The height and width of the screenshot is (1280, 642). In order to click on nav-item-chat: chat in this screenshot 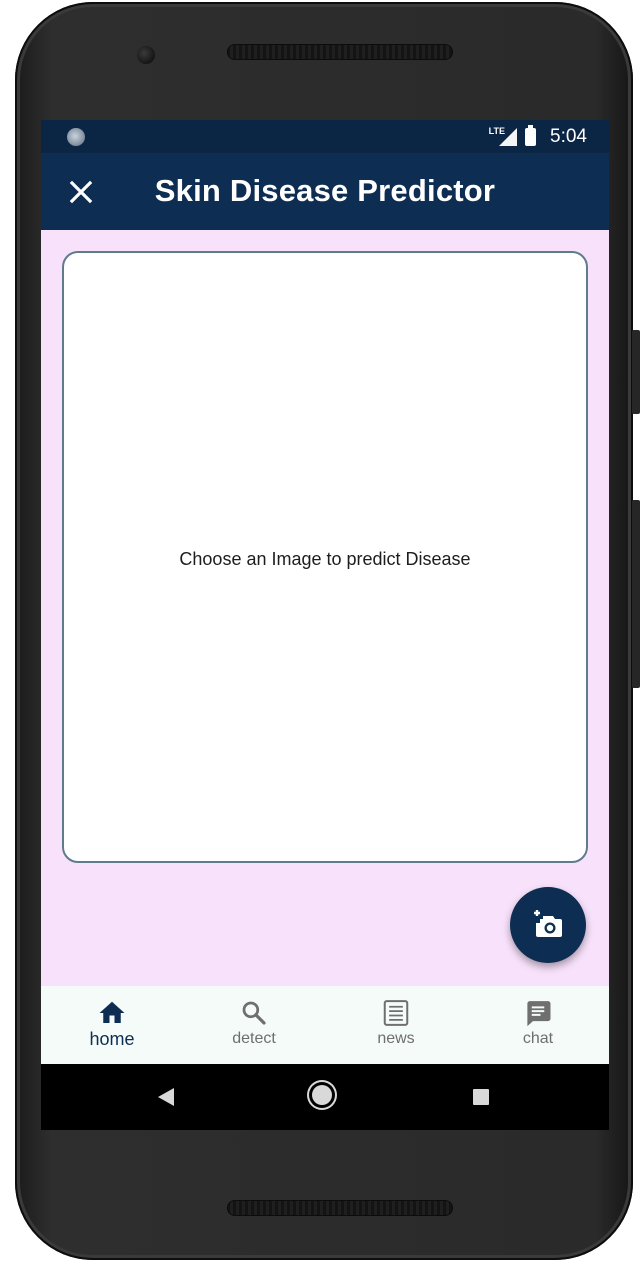, I will do `click(538, 1025)`.